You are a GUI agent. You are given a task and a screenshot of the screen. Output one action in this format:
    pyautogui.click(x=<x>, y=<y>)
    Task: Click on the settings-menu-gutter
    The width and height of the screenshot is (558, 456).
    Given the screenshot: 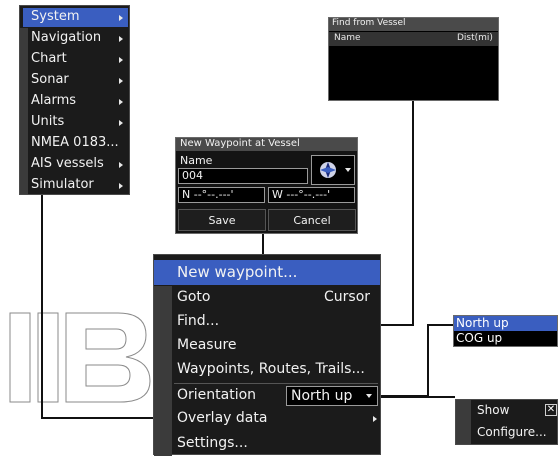 What is the action you would take?
    pyautogui.click(x=24, y=111)
    